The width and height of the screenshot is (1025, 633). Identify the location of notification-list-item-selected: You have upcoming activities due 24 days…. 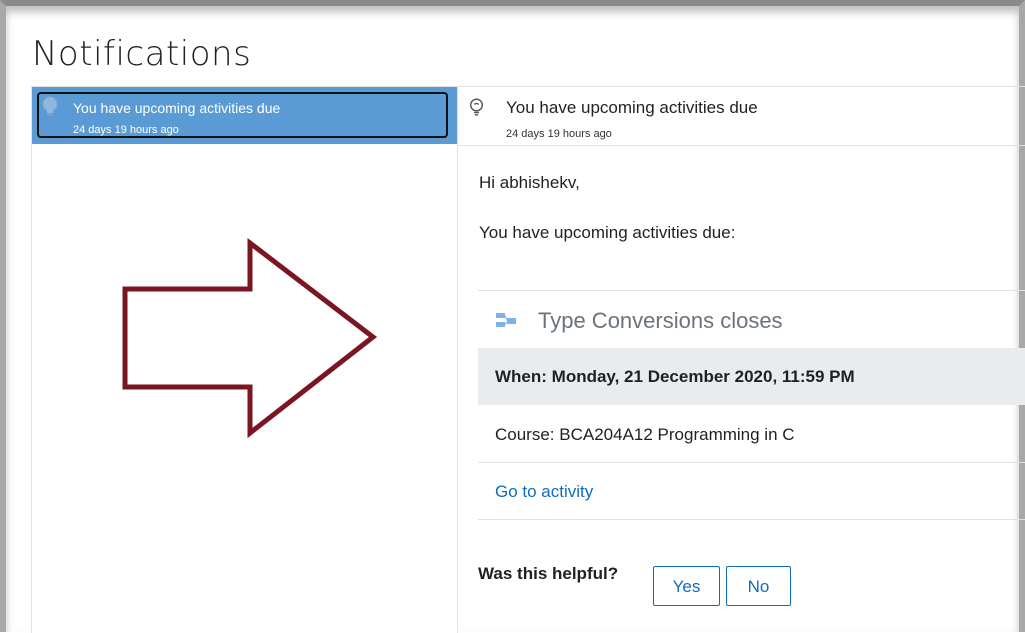
(244, 115).